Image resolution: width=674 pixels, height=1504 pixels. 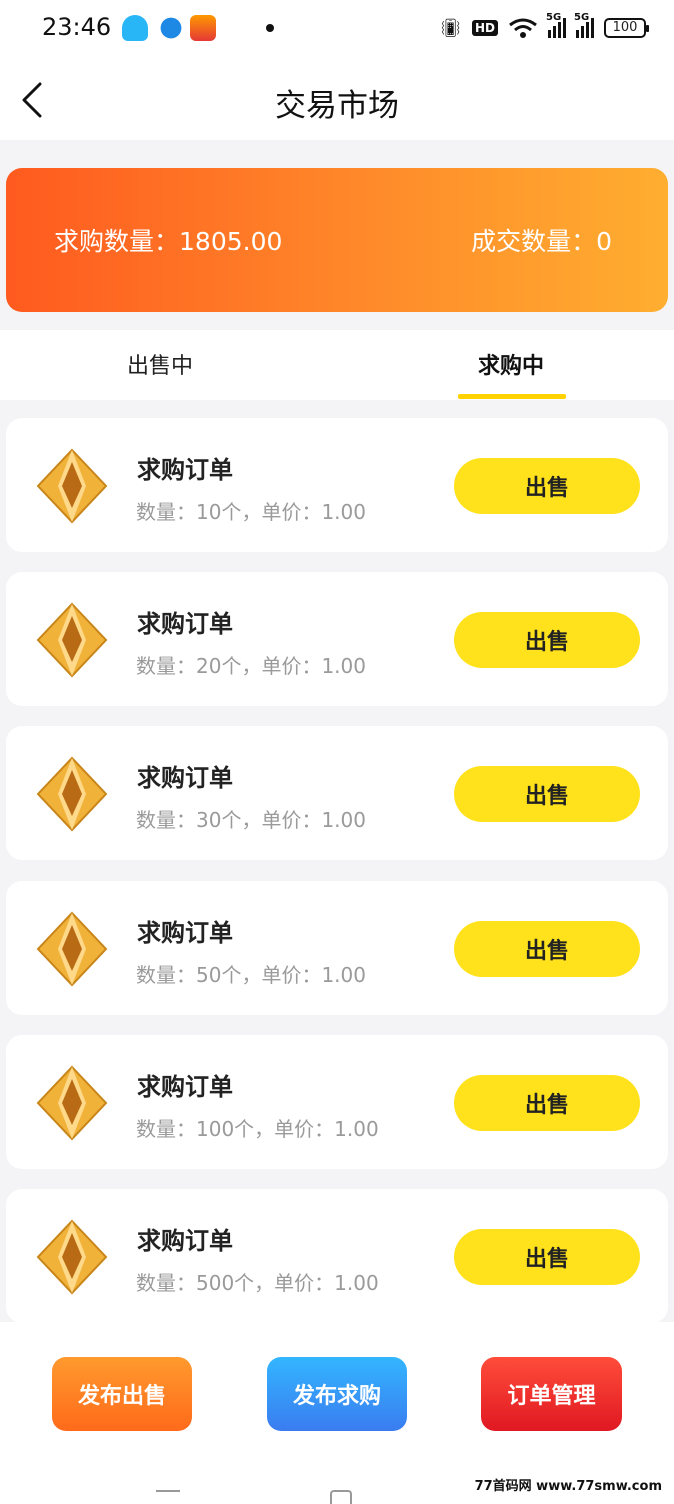 What do you see at coordinates (523, 28) in the screenshot?
I see `wifi-icon` at bounding box center [523, 28].